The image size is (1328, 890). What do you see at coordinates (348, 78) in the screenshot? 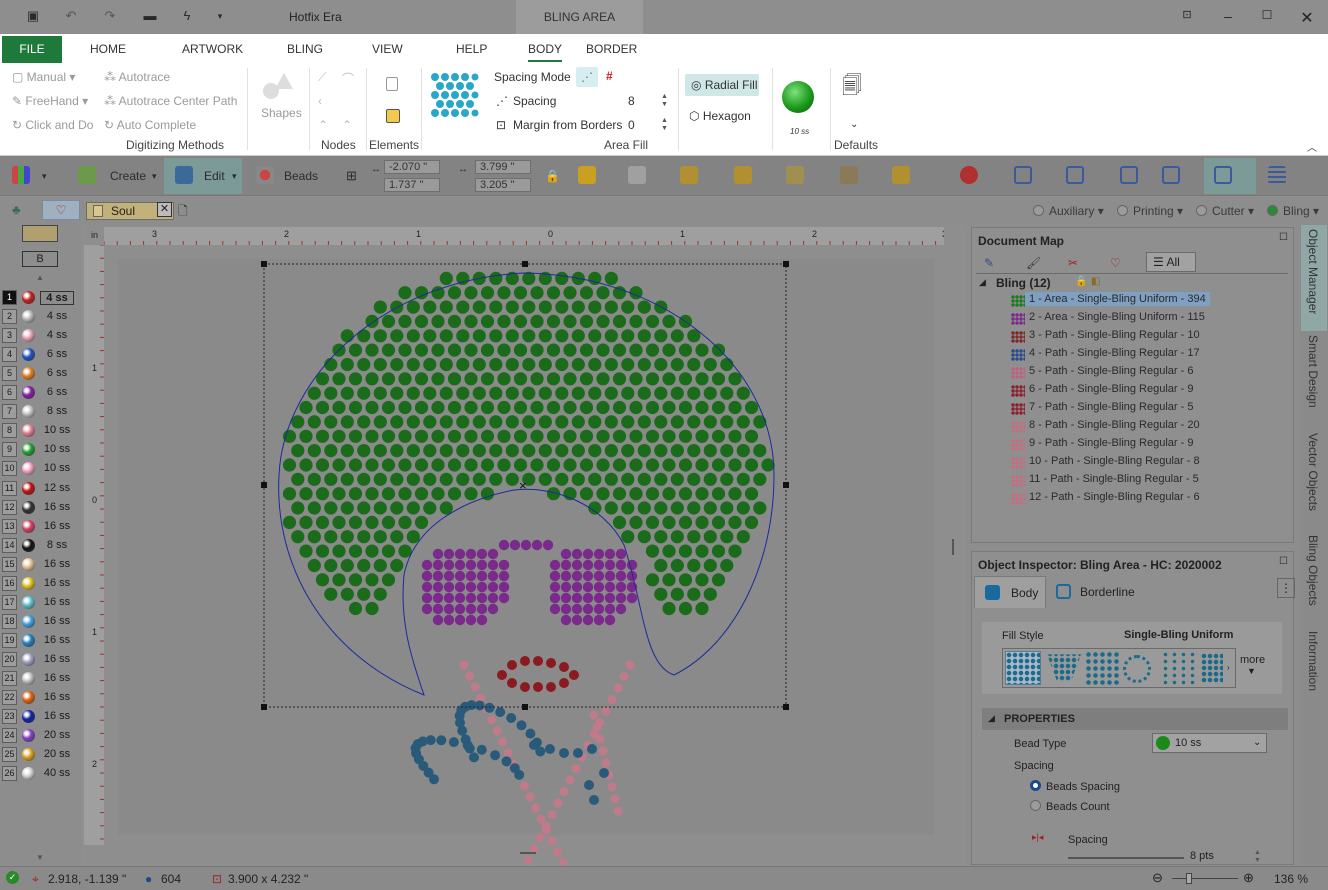
I see `node-curve-icon: ⌒` at bounding box center [348, 78].